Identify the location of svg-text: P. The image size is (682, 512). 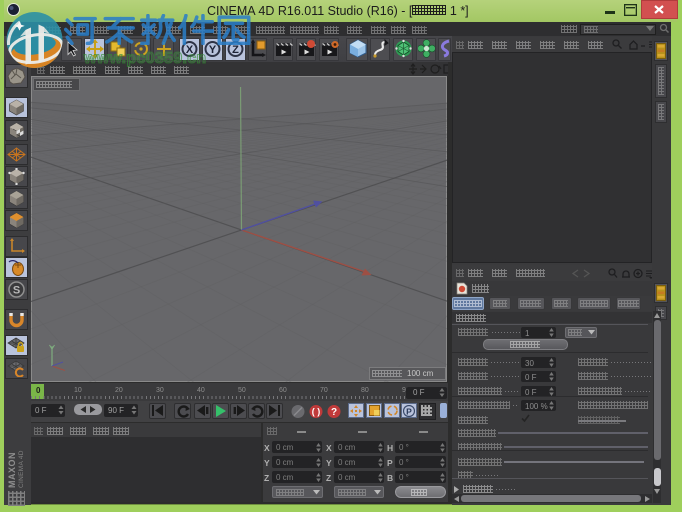
(409, 411).